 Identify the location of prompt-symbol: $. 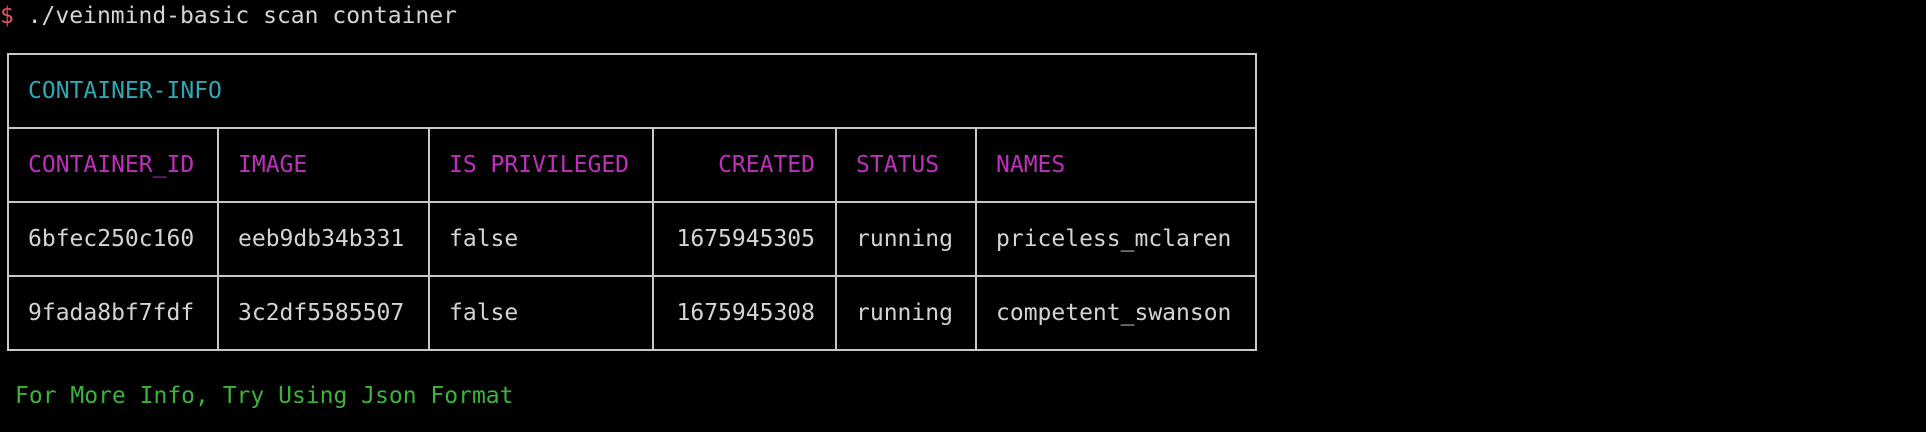
(7, 16).